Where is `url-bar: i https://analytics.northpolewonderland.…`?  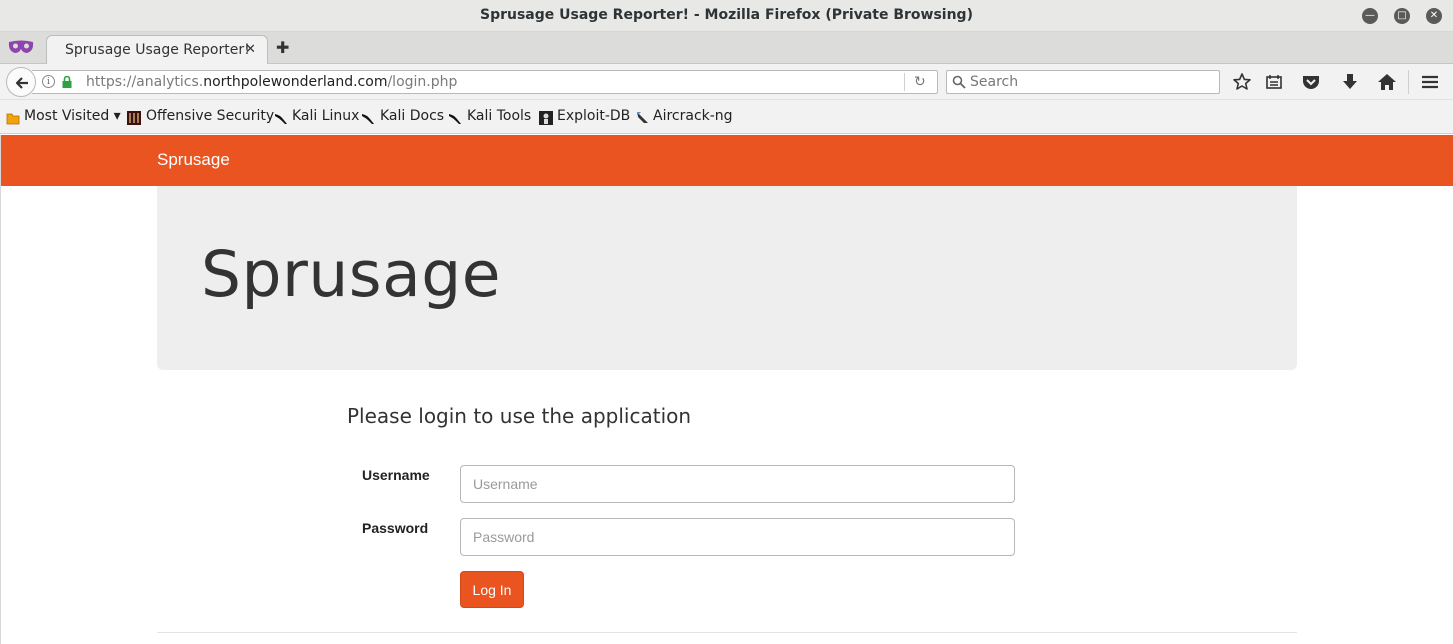
url-bar: i https://analytics.northpolewonderland.… is located at coordinates (485, 82).